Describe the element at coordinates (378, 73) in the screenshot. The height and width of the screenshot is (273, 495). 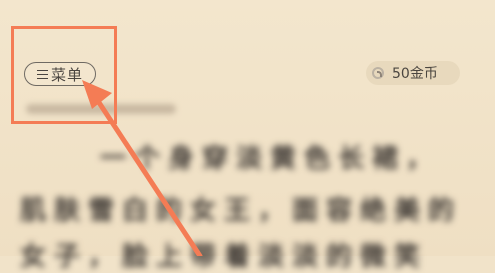
I see `refresh-icon` at that location.